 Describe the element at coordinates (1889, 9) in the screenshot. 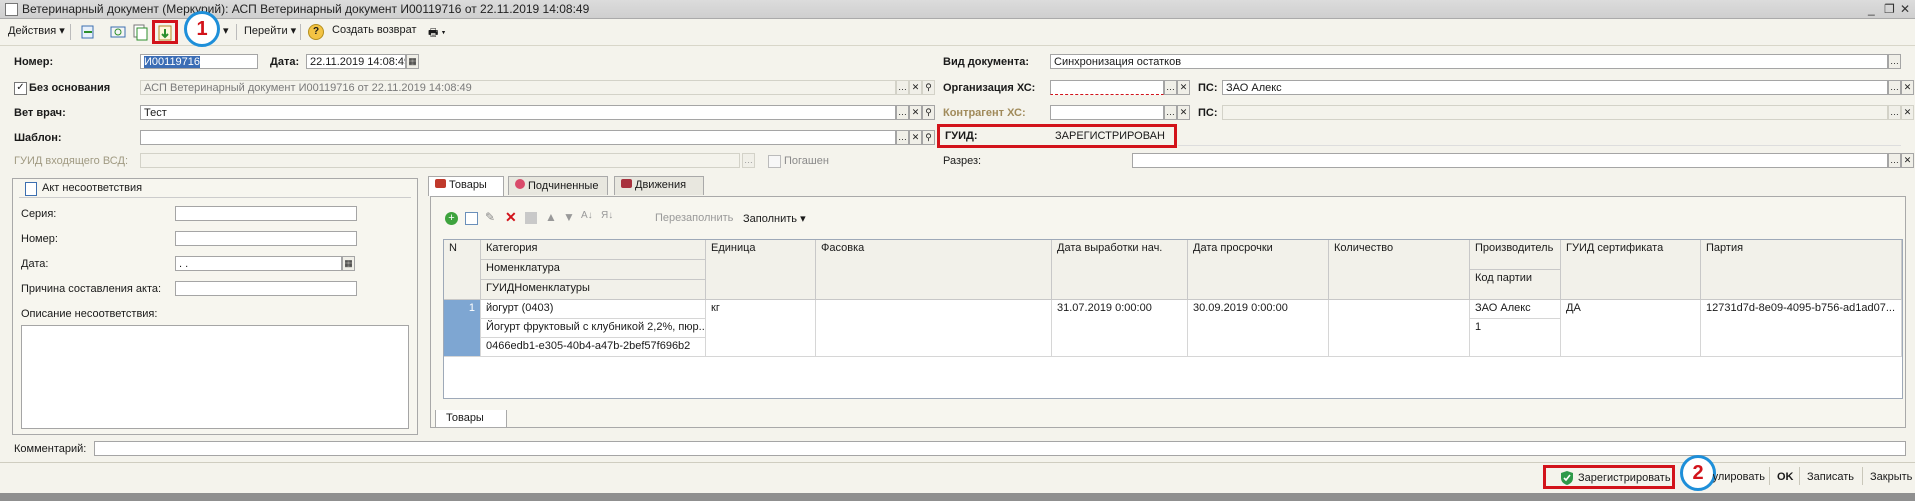

I see `restore-icon: ❐` at that location.